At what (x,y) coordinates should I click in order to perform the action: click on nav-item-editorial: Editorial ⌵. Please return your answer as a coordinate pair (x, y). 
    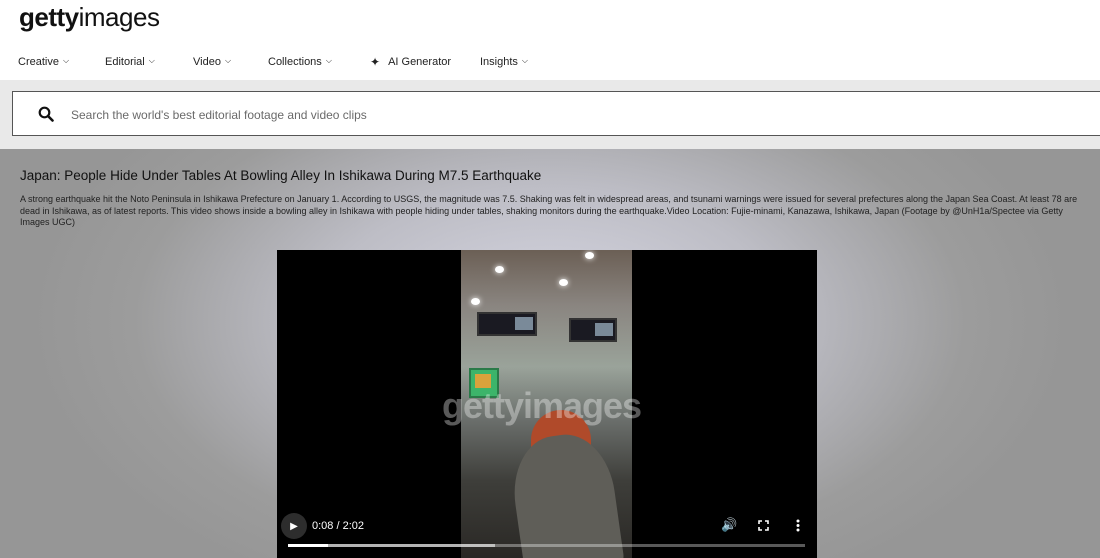
    Looking at the image, I should click on (130, 62).